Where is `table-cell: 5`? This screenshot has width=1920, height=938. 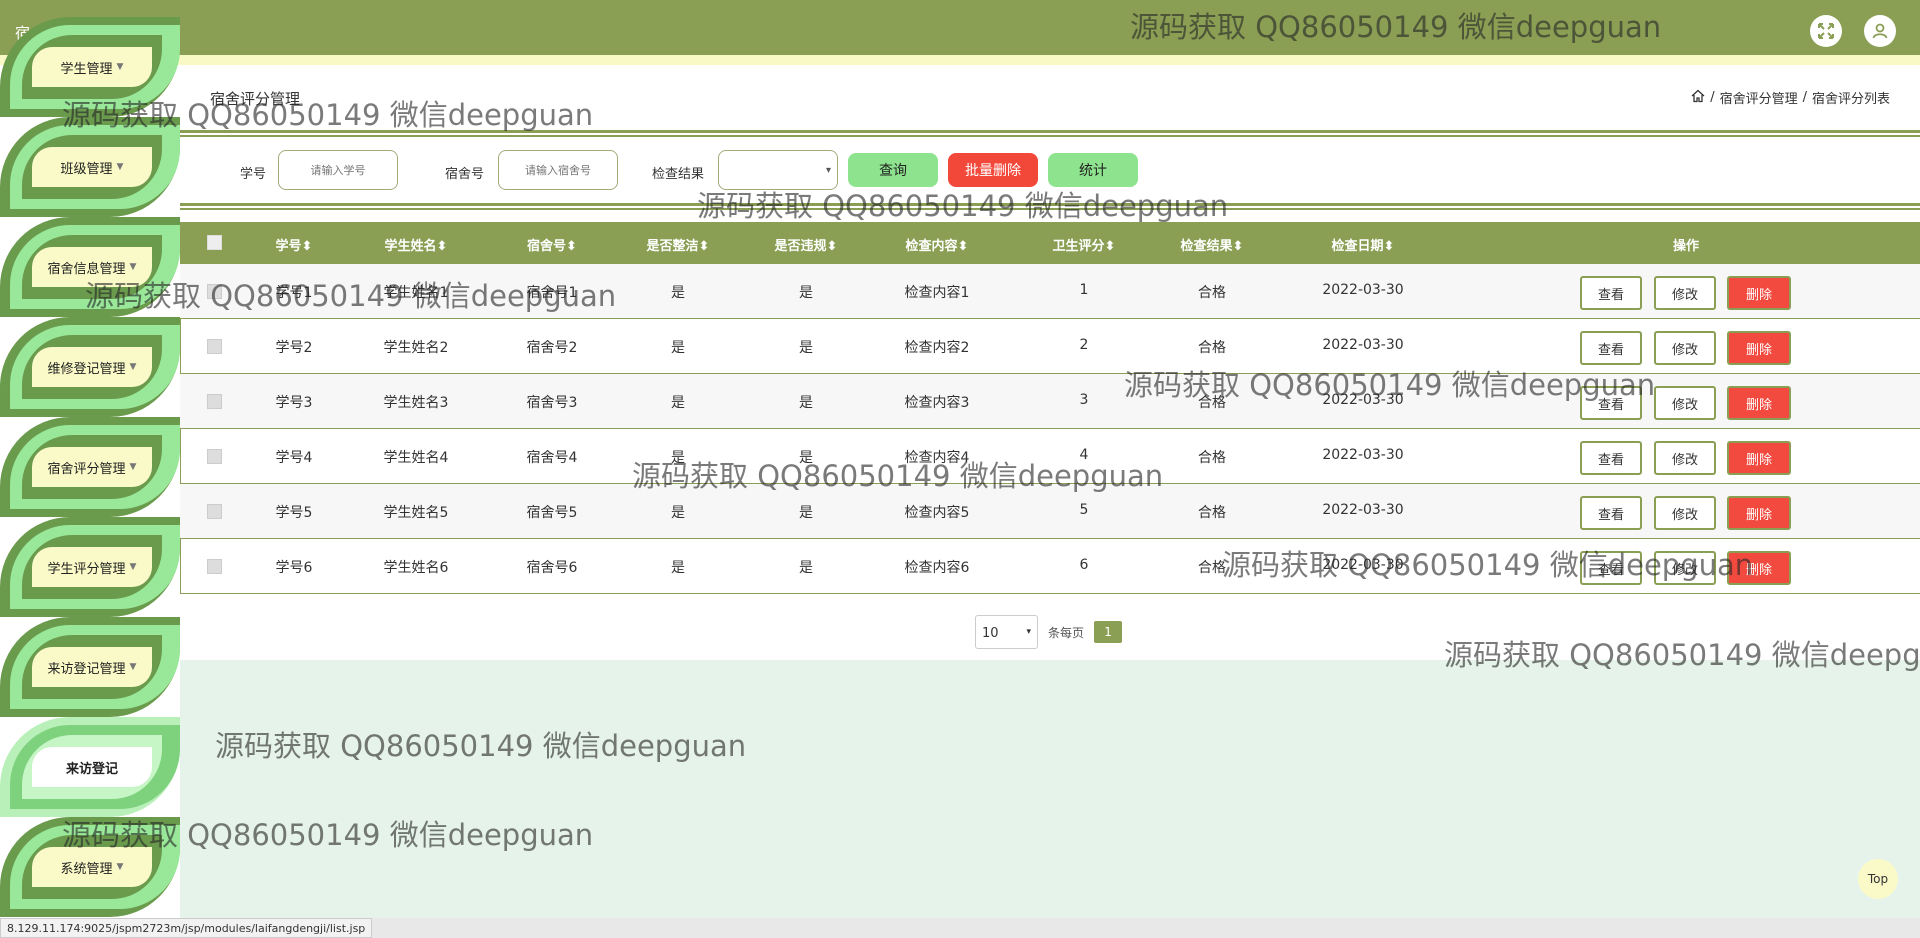
table-cell: 5 is located at coordinates (1084, 510).